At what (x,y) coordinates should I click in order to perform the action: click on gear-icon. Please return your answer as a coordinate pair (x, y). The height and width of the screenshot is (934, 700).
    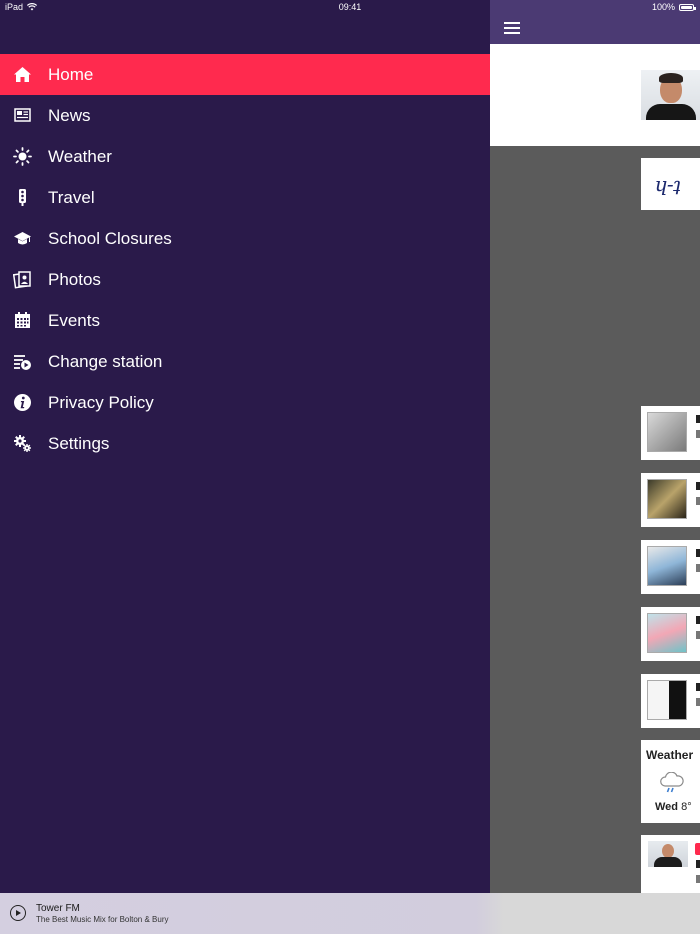
    Looking at the image, I should click on (22, 443).